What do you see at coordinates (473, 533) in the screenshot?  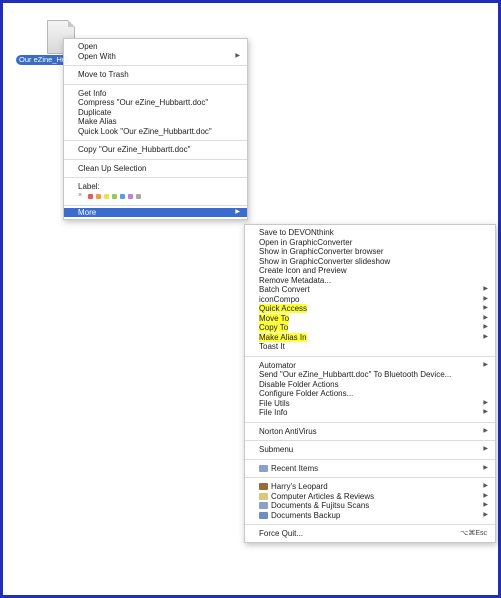 I see `keyboard-shortcut: ⌥⌘Esc` at bounding box center [473, 533].